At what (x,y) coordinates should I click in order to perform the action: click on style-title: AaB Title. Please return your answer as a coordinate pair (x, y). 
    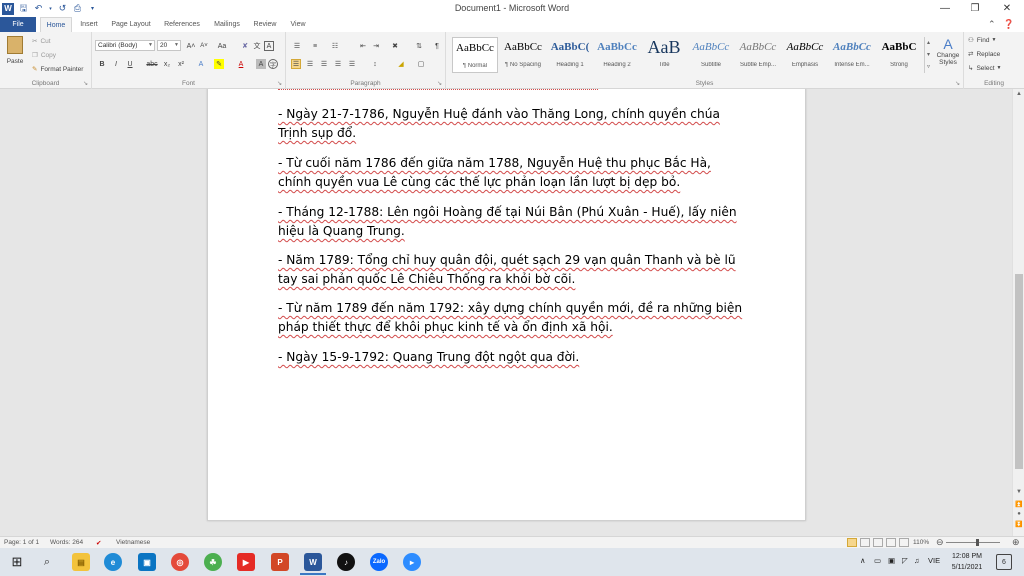
    Looking at the image, I should click on (664, 55).